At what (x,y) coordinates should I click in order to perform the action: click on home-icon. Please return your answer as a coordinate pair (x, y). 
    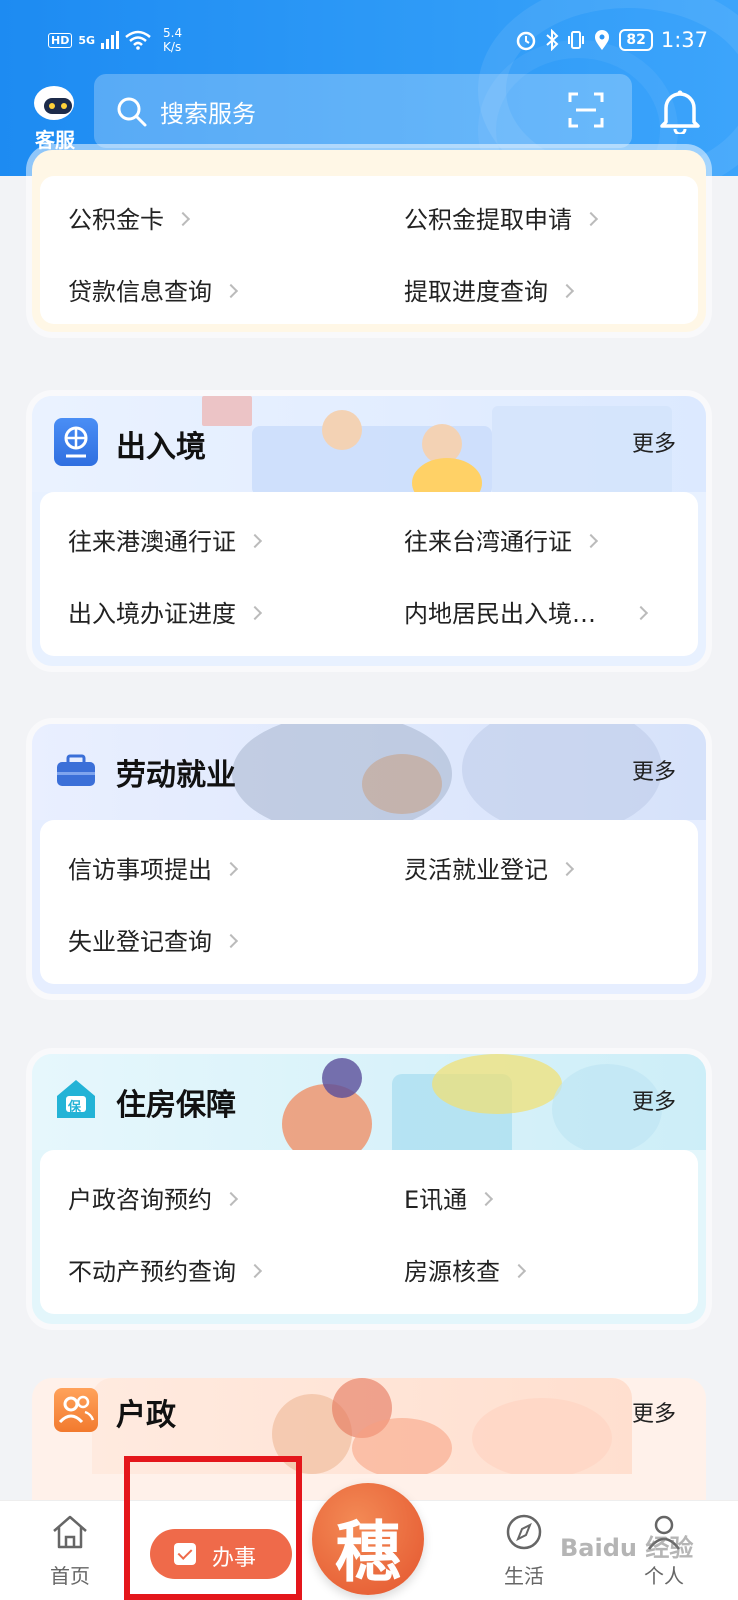
    Looking at the image, I should click on (70, 1532).